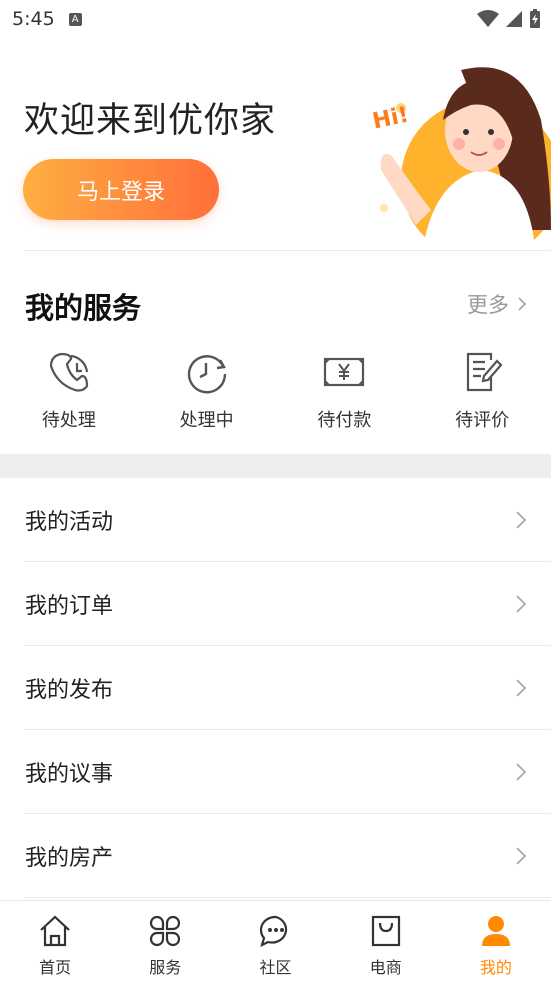 The width and height of the screenshot is (551, 982). Describe the element at coordinates (275, 604) in the screenshot. I see `menu-item-orders: 我的订单` at that location.